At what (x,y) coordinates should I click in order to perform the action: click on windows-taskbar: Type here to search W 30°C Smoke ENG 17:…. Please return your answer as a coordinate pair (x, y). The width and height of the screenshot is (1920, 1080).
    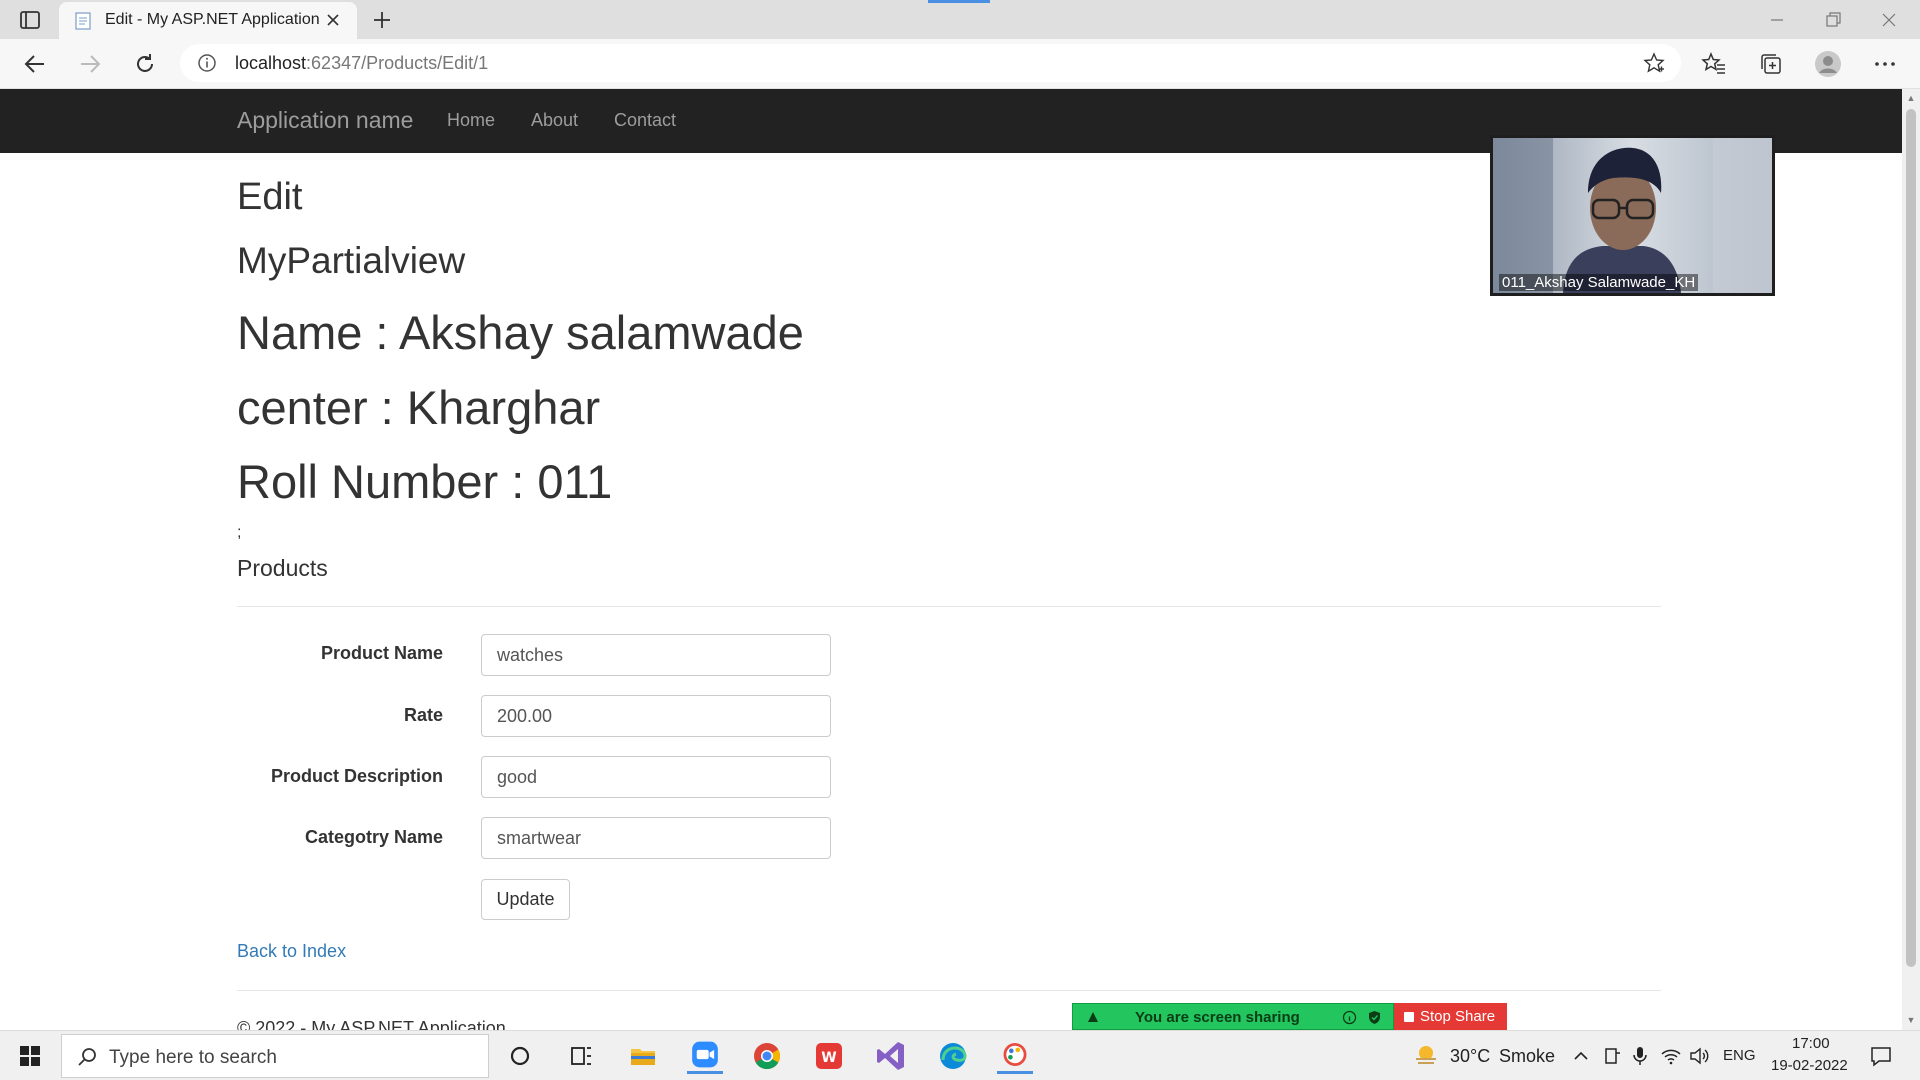
    Looking at the image, I should click on (960, 1055).